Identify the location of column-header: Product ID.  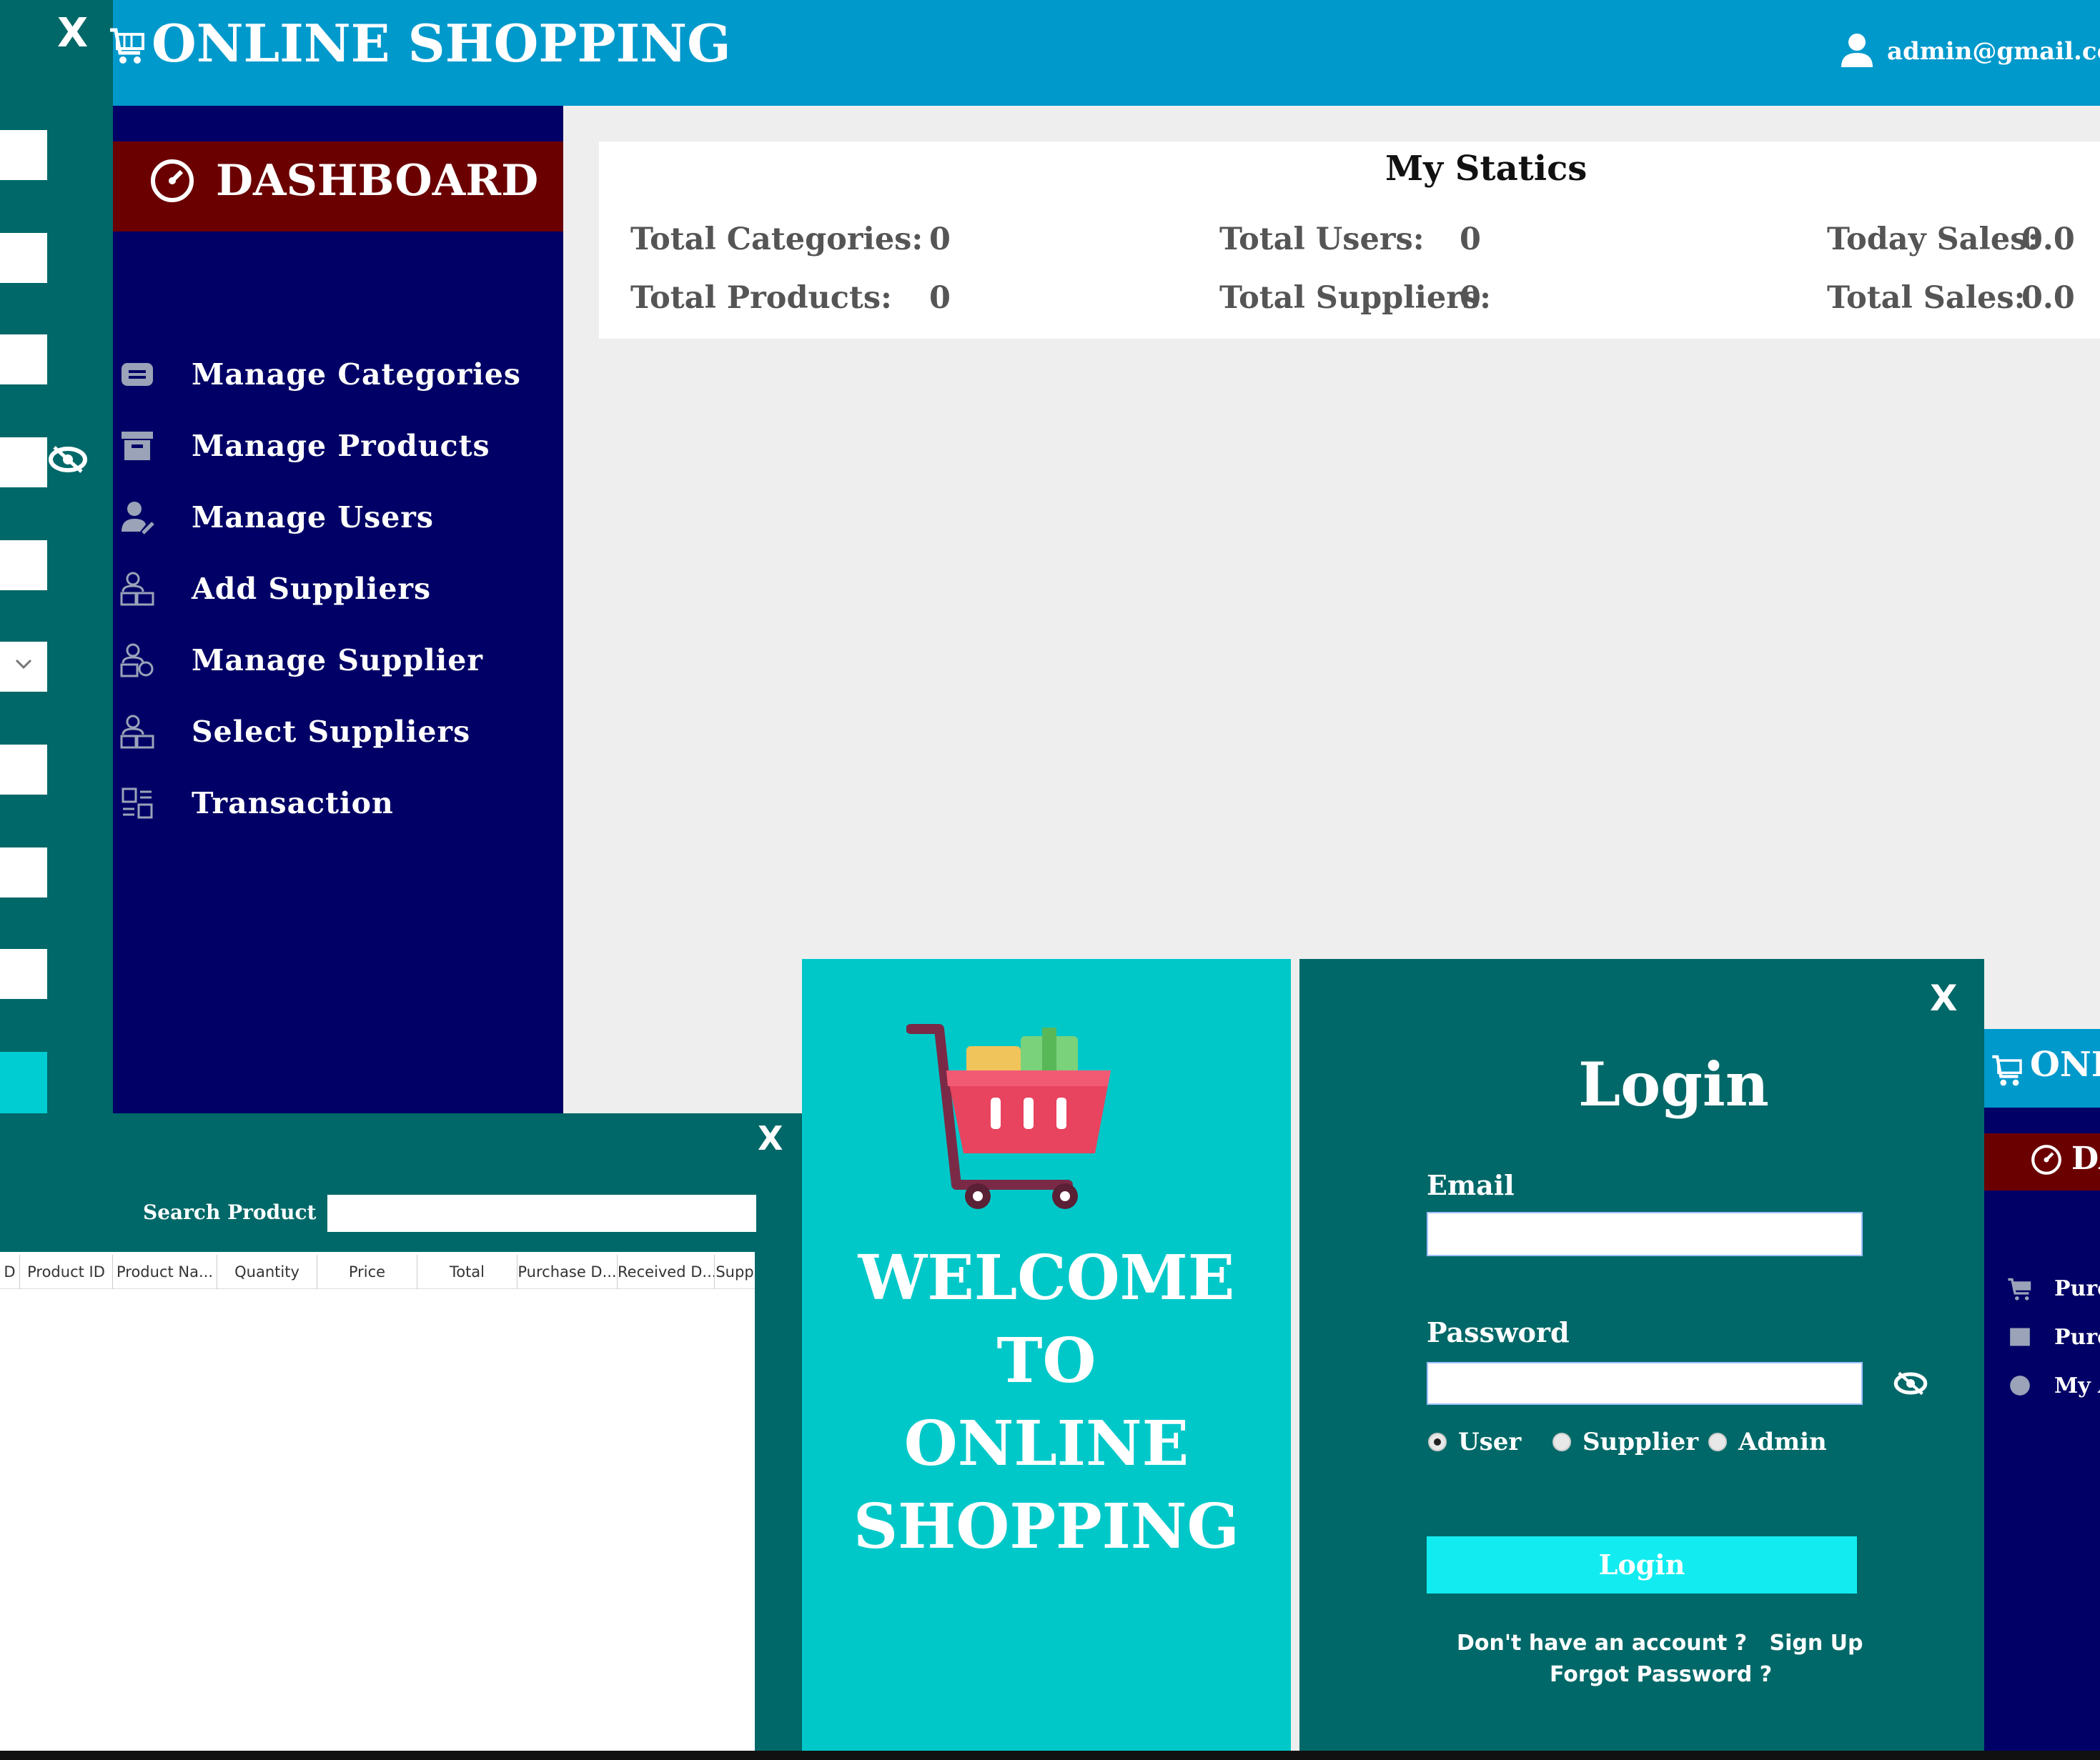
(66, 1272).